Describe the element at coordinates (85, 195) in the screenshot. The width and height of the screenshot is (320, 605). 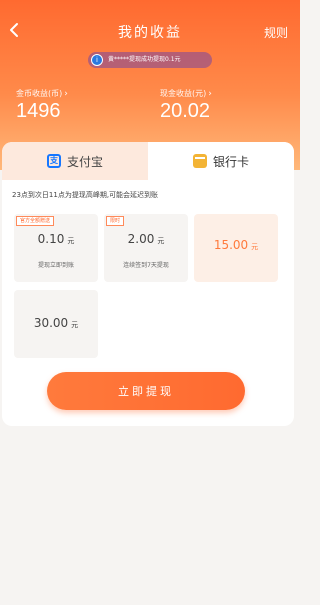
I see `peak-time-note: 23点到次日11点为提现高峰期,可能会延迟到账` at that location.